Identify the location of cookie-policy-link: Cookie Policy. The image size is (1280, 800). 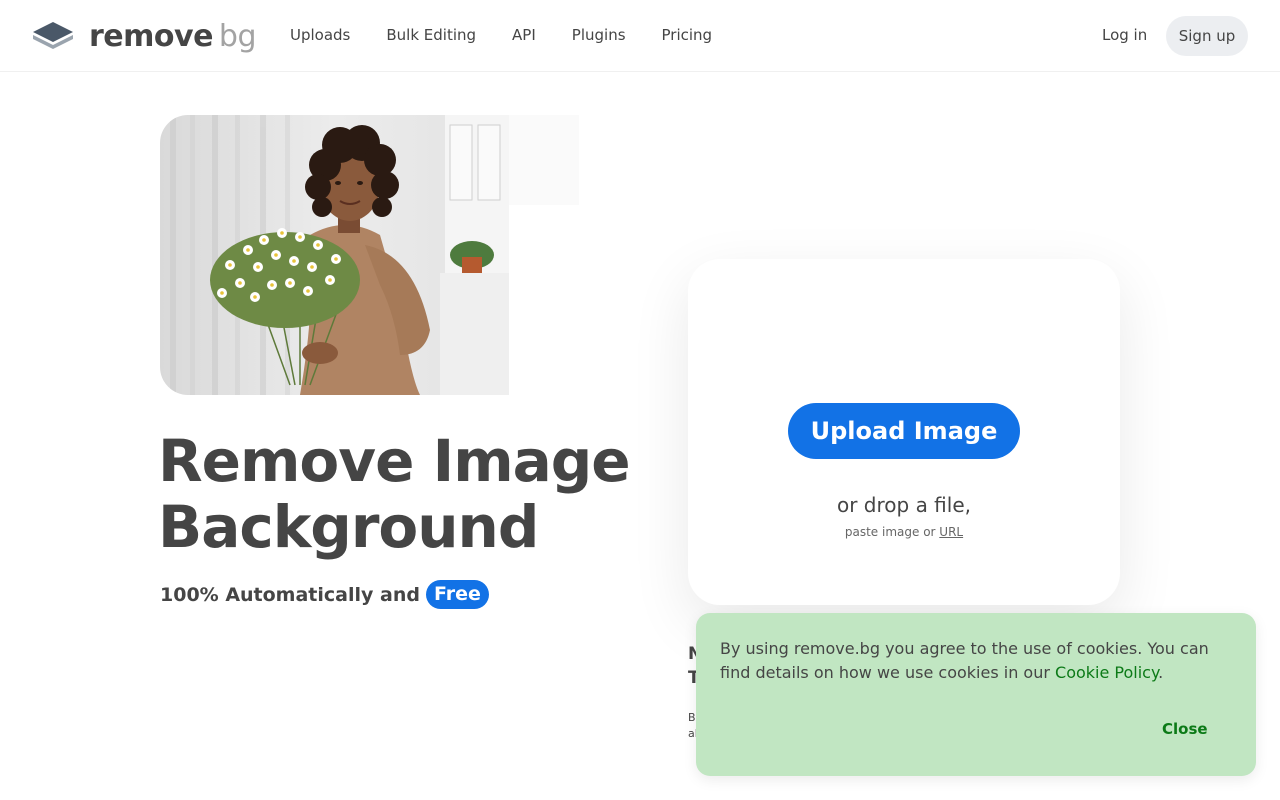
(1106, 672).